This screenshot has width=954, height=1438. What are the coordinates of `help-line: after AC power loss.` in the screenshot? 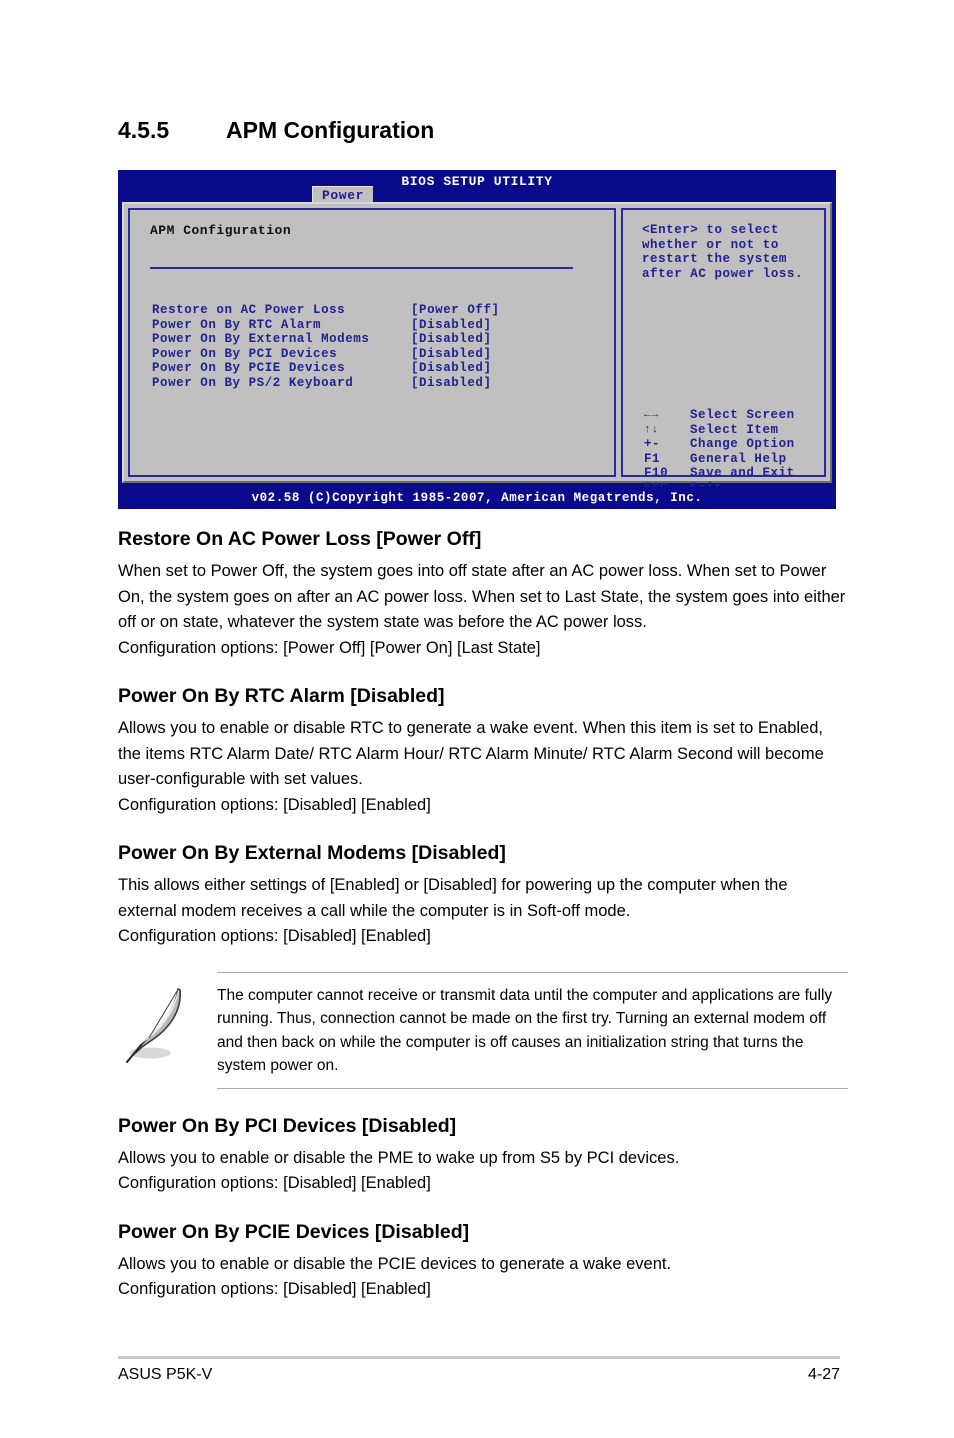 It's located at (723, 273).